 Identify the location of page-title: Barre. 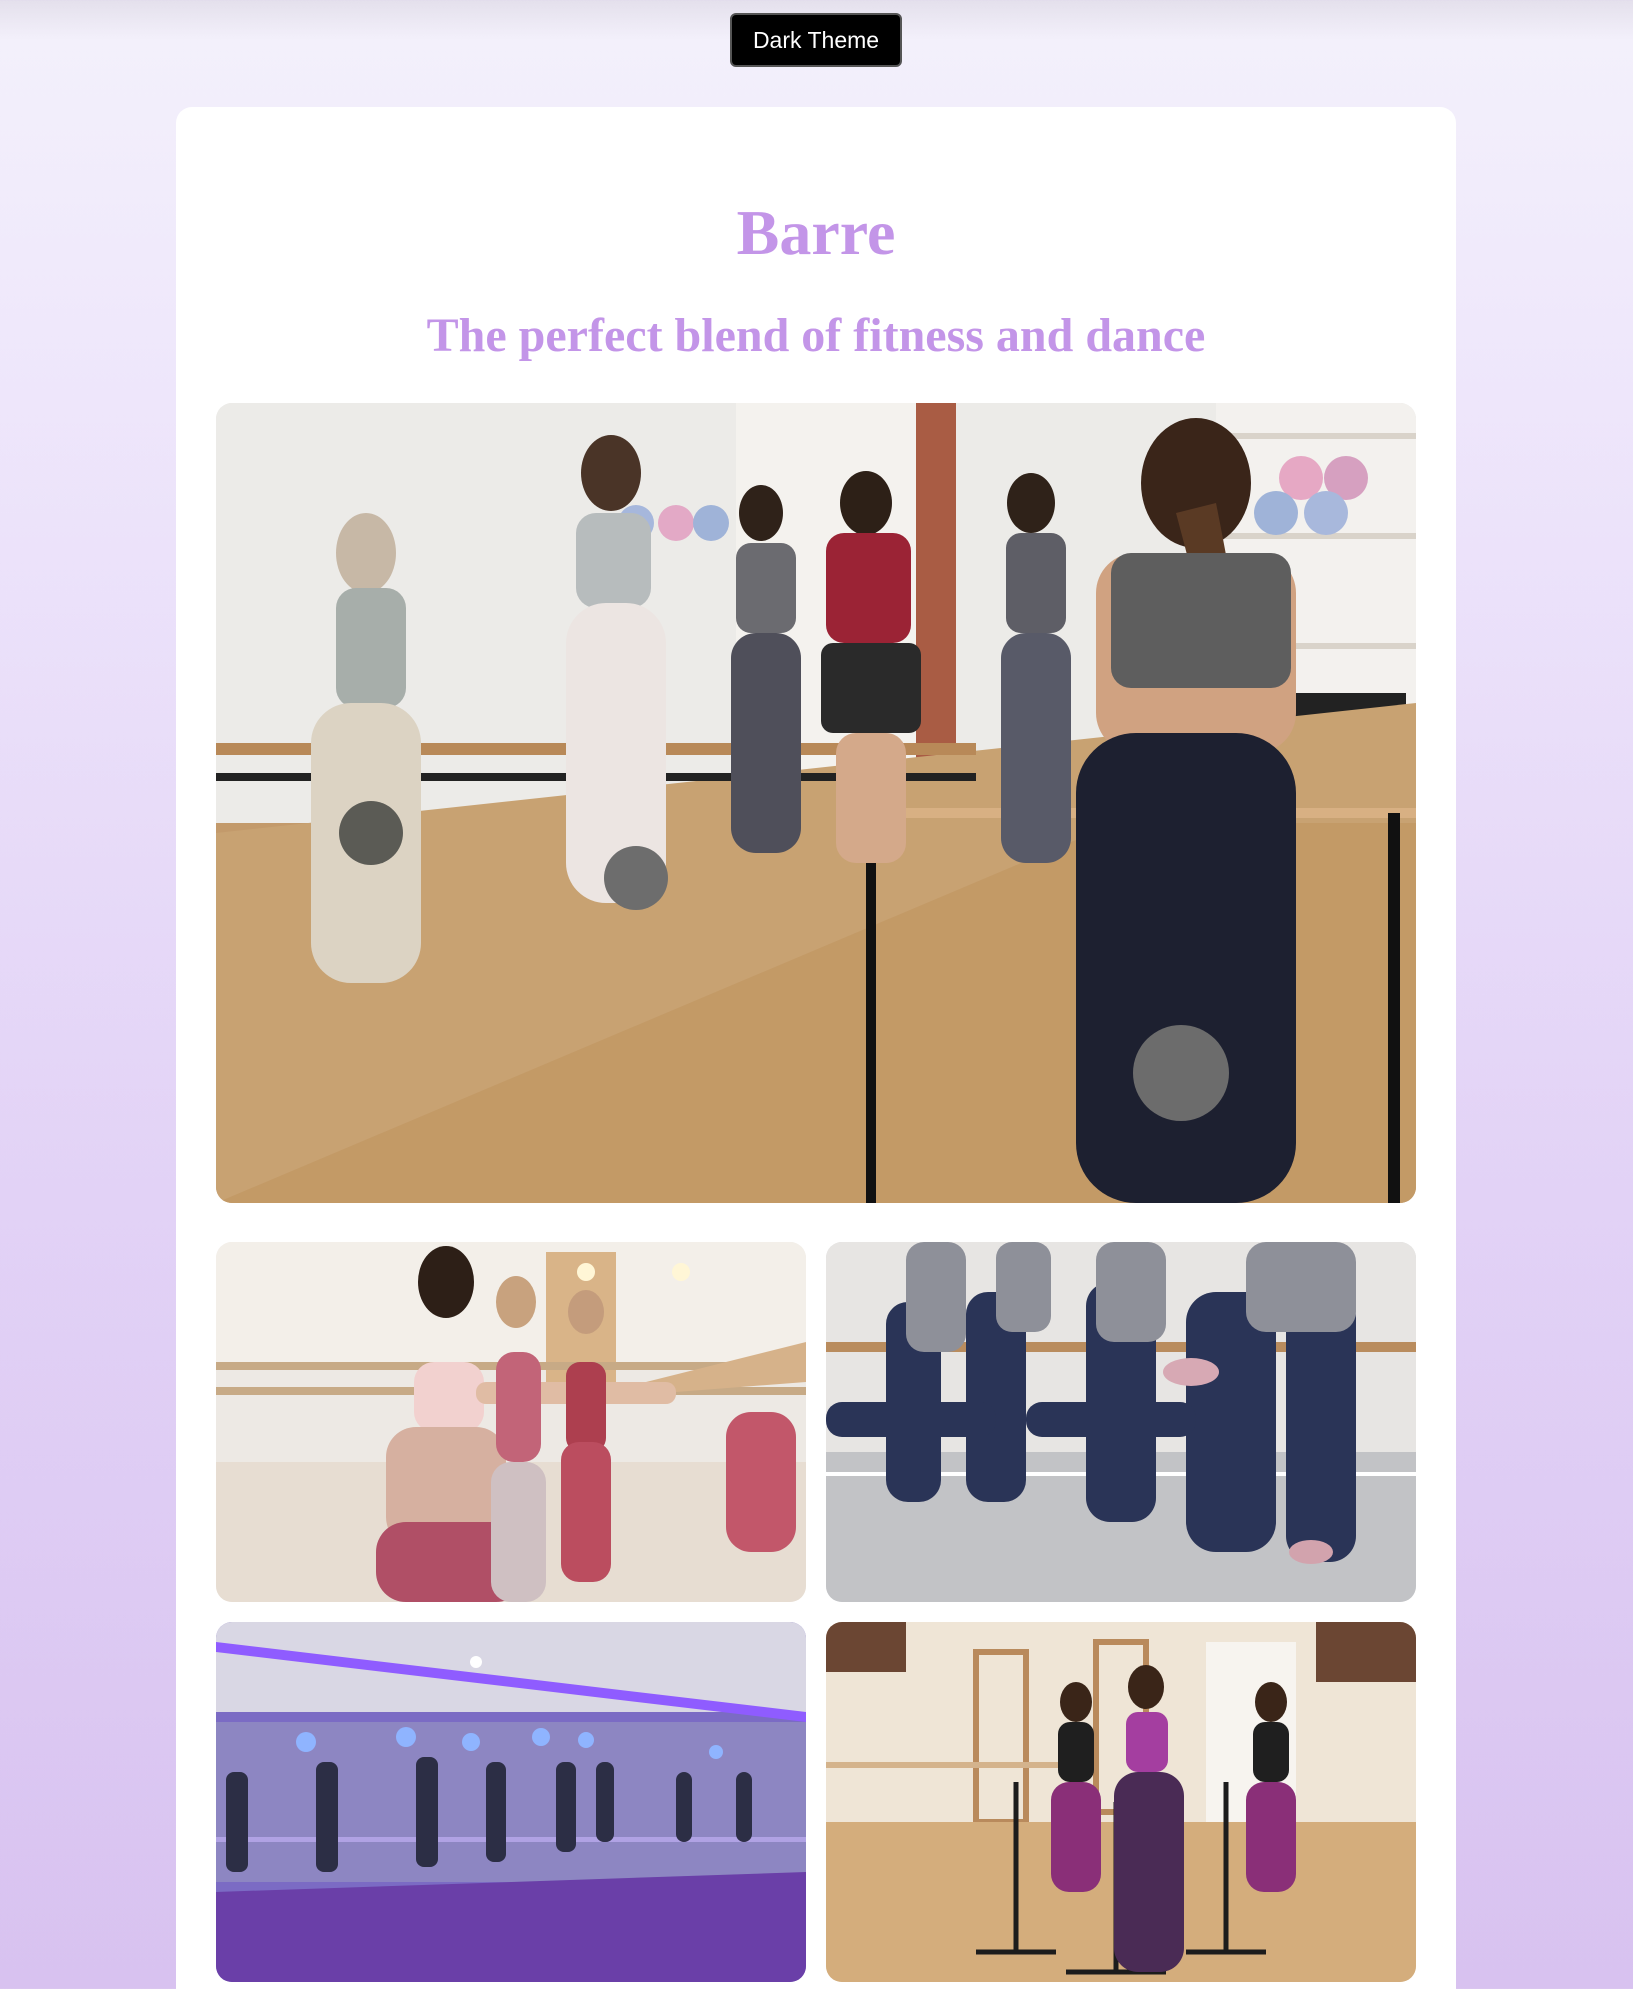
(816, 232).